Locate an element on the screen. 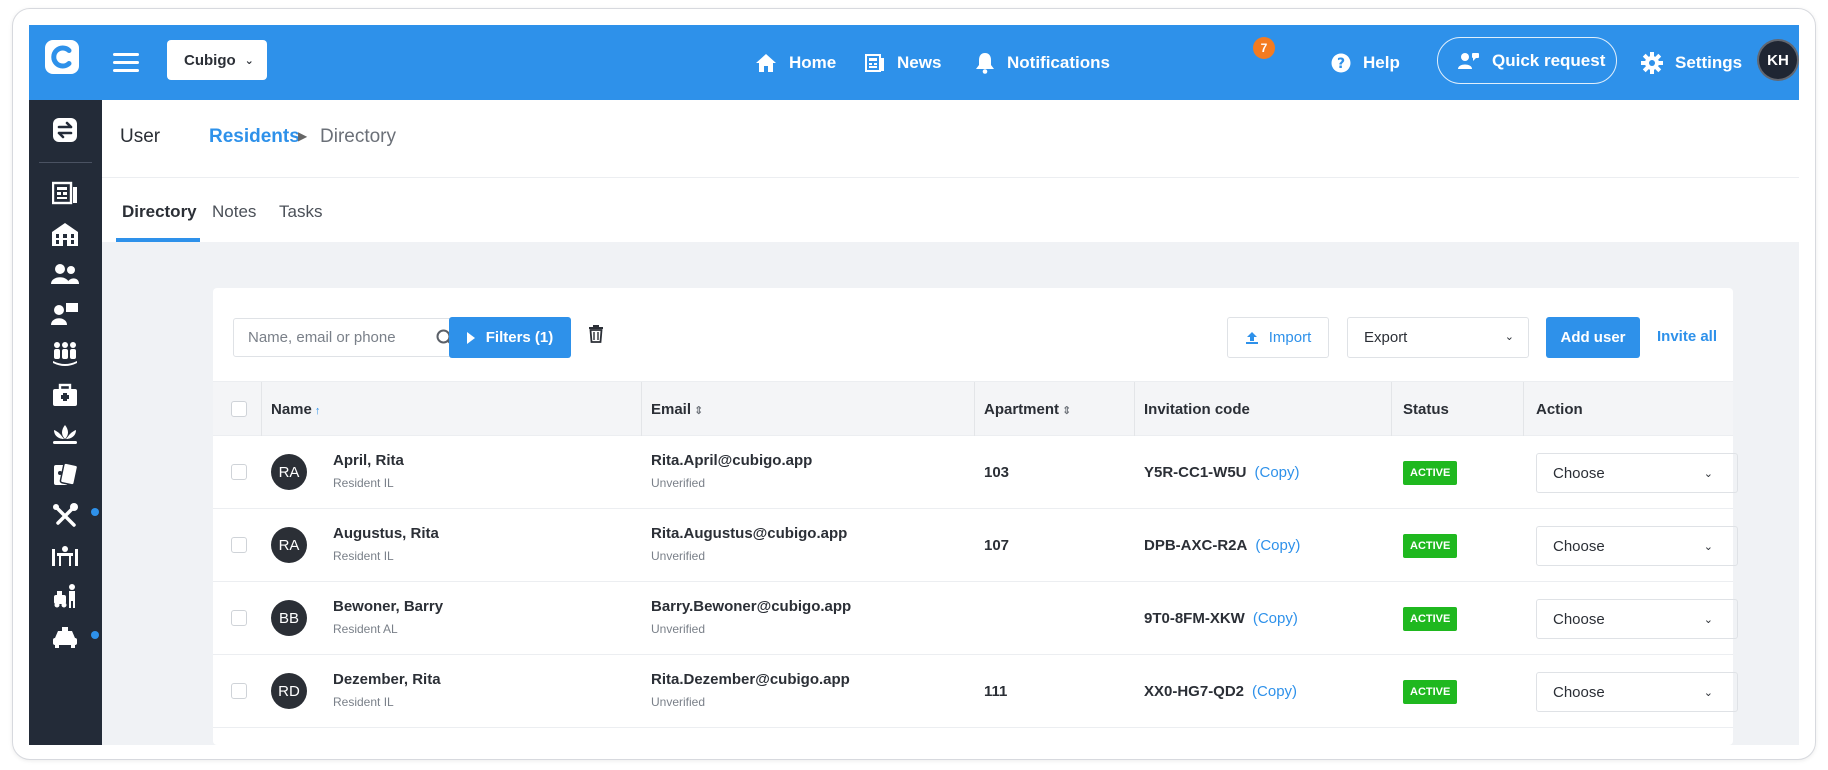 This screenshot has width=1828, height=770. column-header-name: Name ↑ is located at coordinates (295, 409).